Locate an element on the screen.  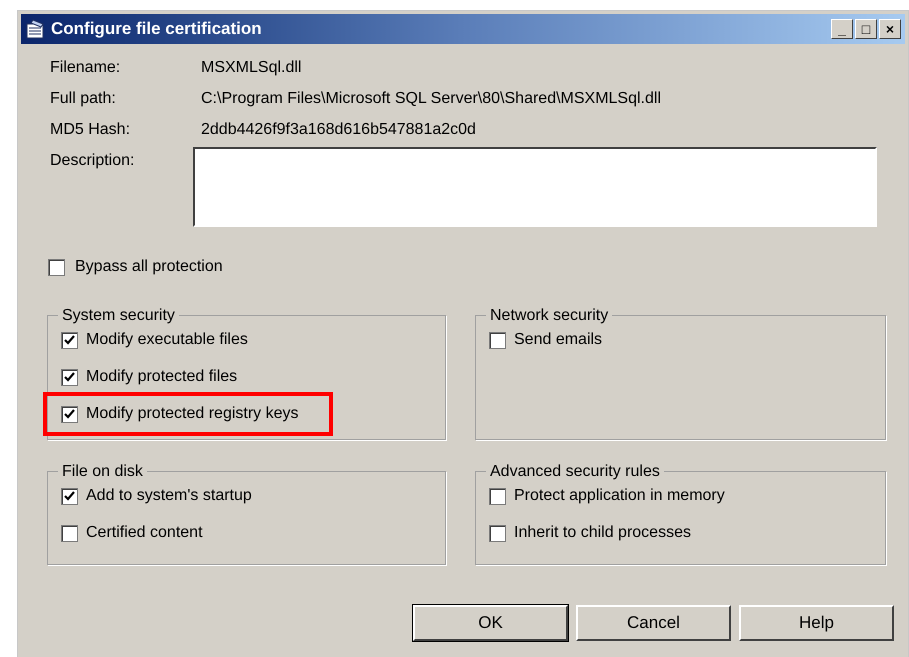
checkbox-label: Modify protected registry keys is located at coordinates (192, 414).